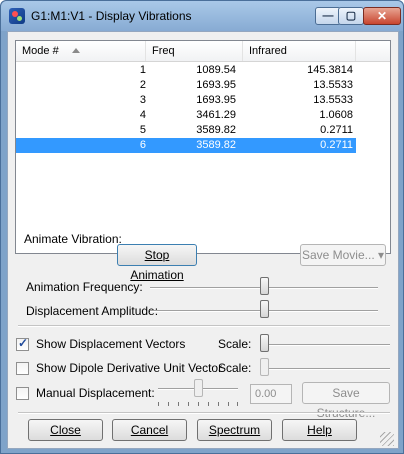  Describe the element at coordinates (216, 70) in the screenshot. I see `freq-cell: 1089.54` at that location.